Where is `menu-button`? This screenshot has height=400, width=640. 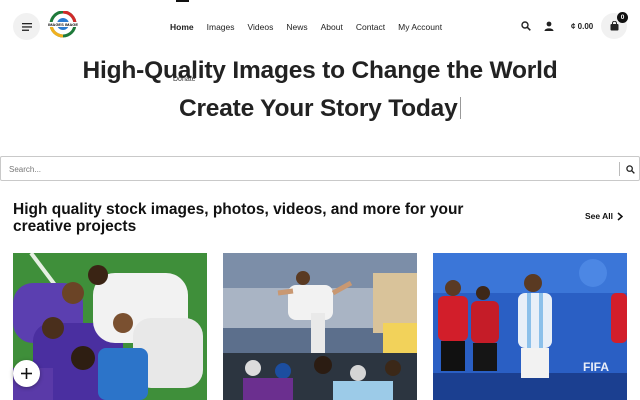
menu-button is located at coordinates (26, 26).